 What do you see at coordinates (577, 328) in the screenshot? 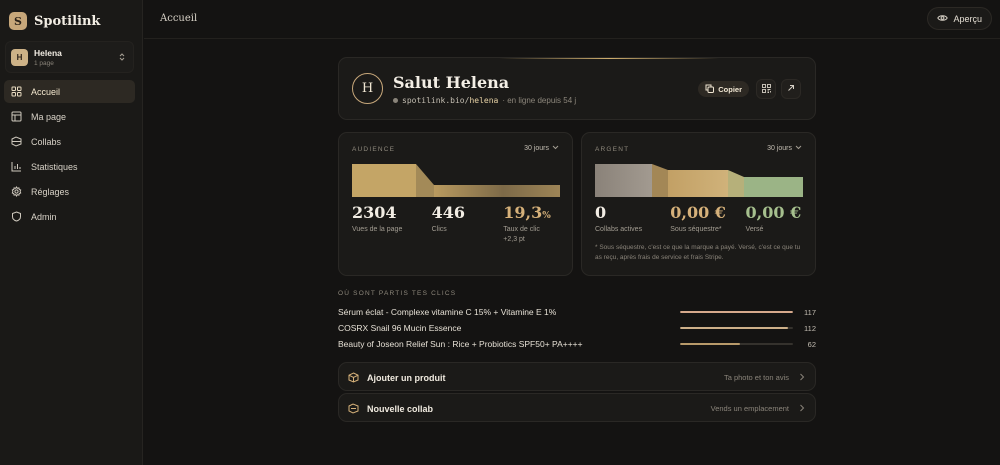
I see `click-item: COSRX Snail 96 Mucin Essence 112` at bounding box center [577, 328].